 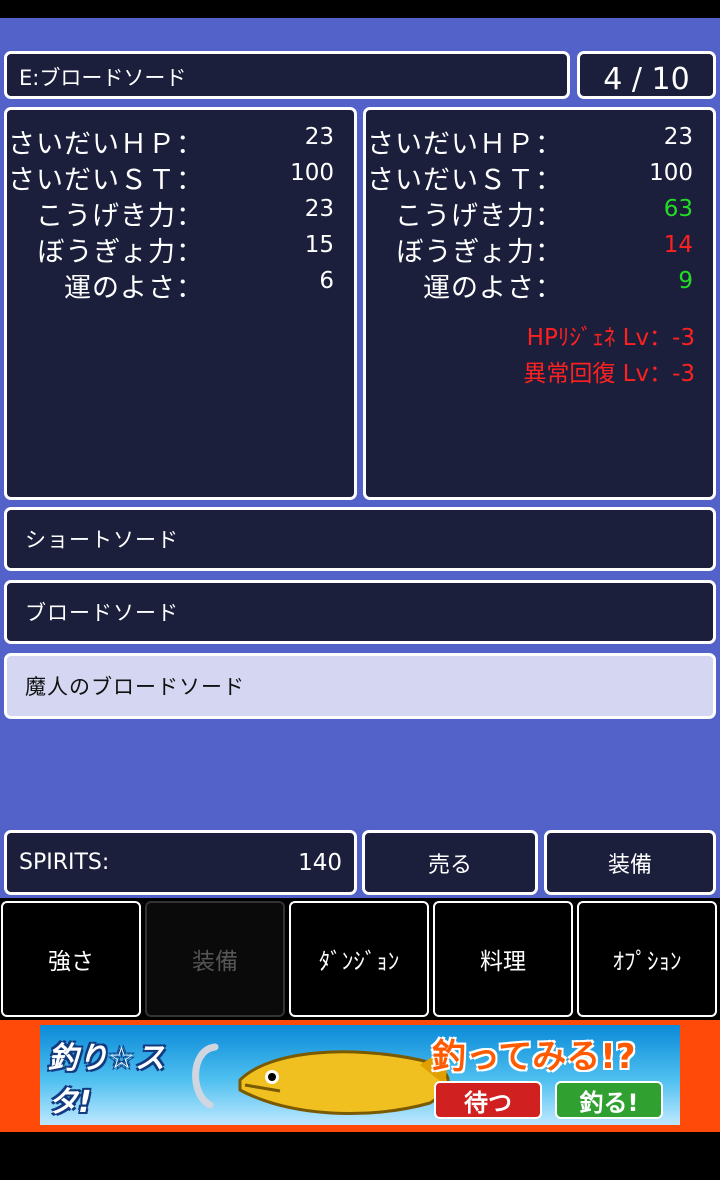 I want to click on ad-wait-button: 待つ, so click(x=488, y=1100).